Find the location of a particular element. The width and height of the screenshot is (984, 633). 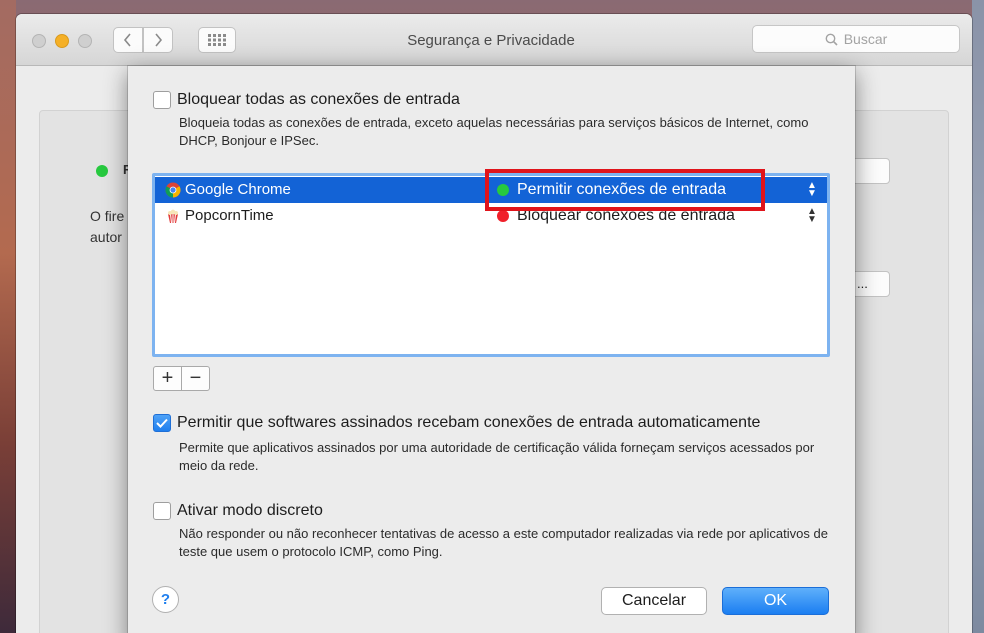

allow-status-dot is located at coordinates (503, 190).